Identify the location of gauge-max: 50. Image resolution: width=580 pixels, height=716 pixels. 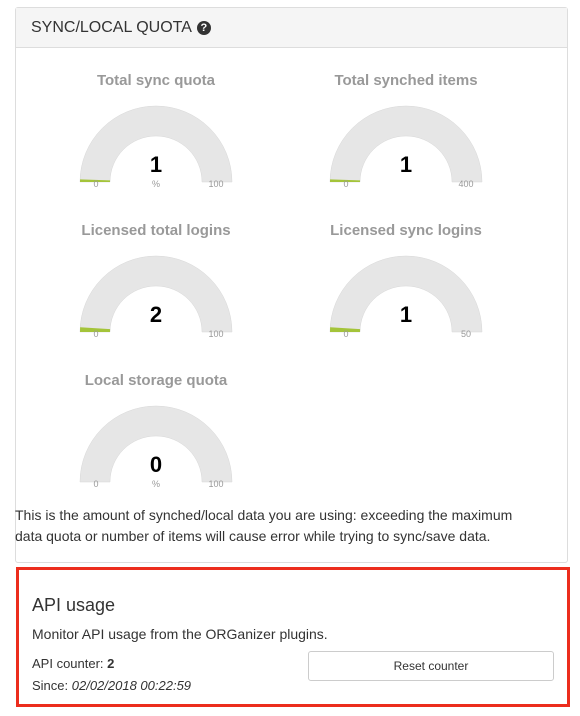
(465, 334).